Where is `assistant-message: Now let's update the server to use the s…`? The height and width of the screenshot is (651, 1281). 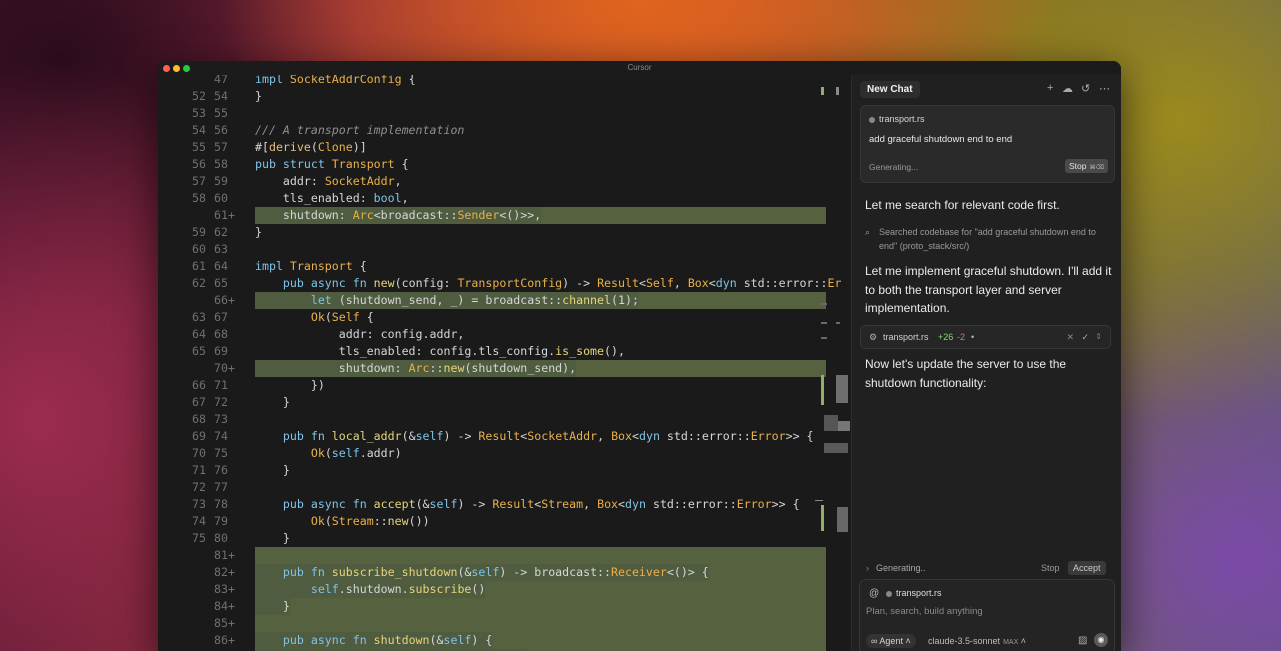
assistant-message: Now let's update the server to use the s… is located at coordinates (966, 373).